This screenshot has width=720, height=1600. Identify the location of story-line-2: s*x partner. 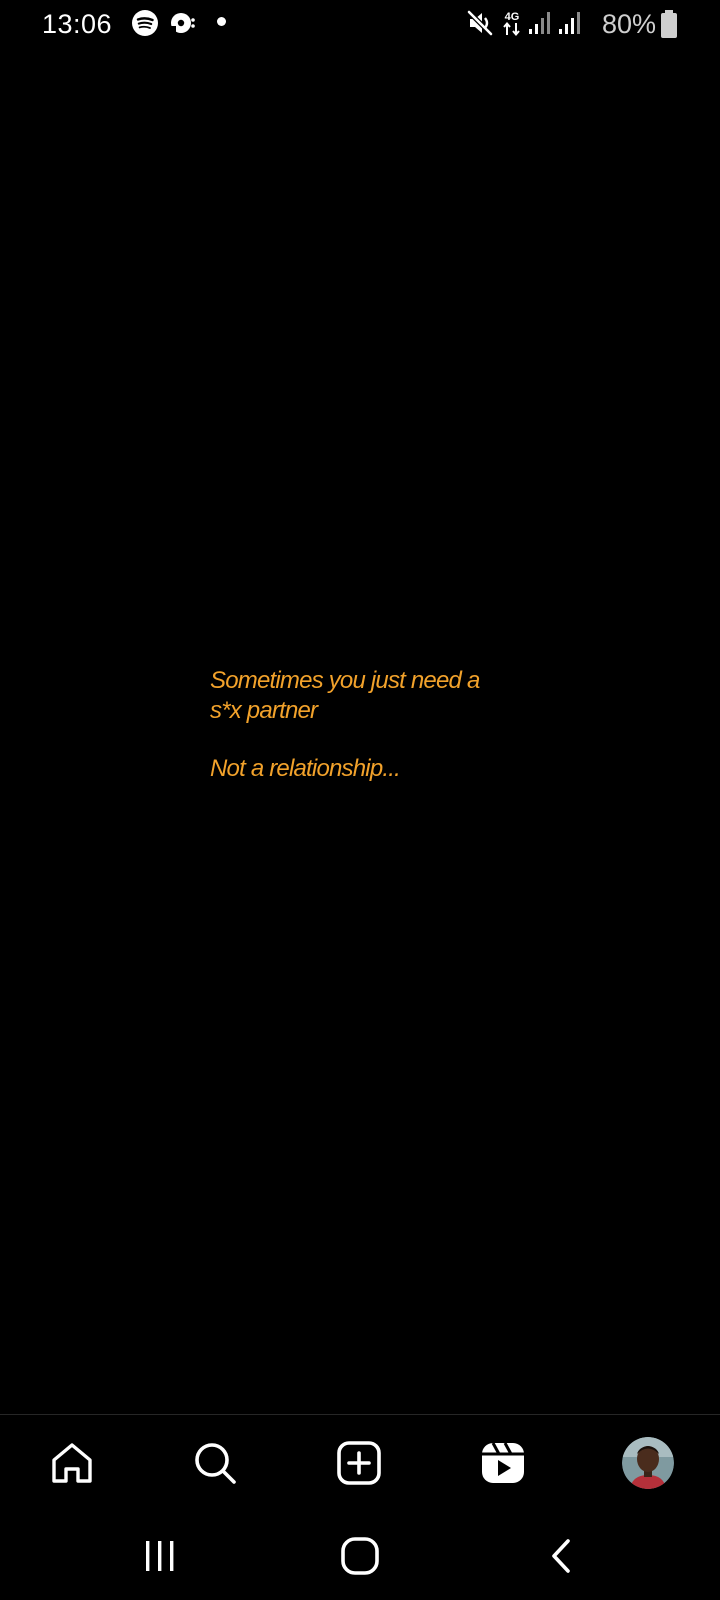
(264, 710).